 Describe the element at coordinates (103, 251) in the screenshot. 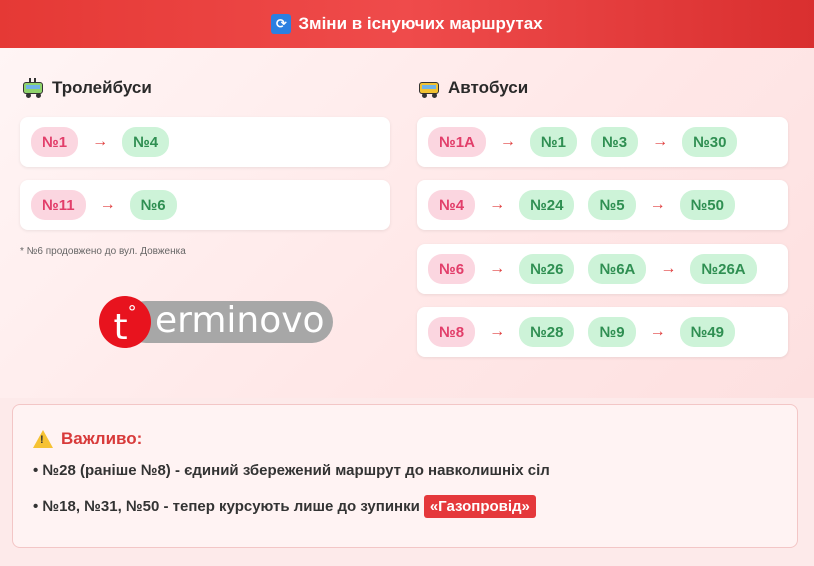

I see `trolleybus-note: * №6 продовжено до вул. Довженка` at that location.